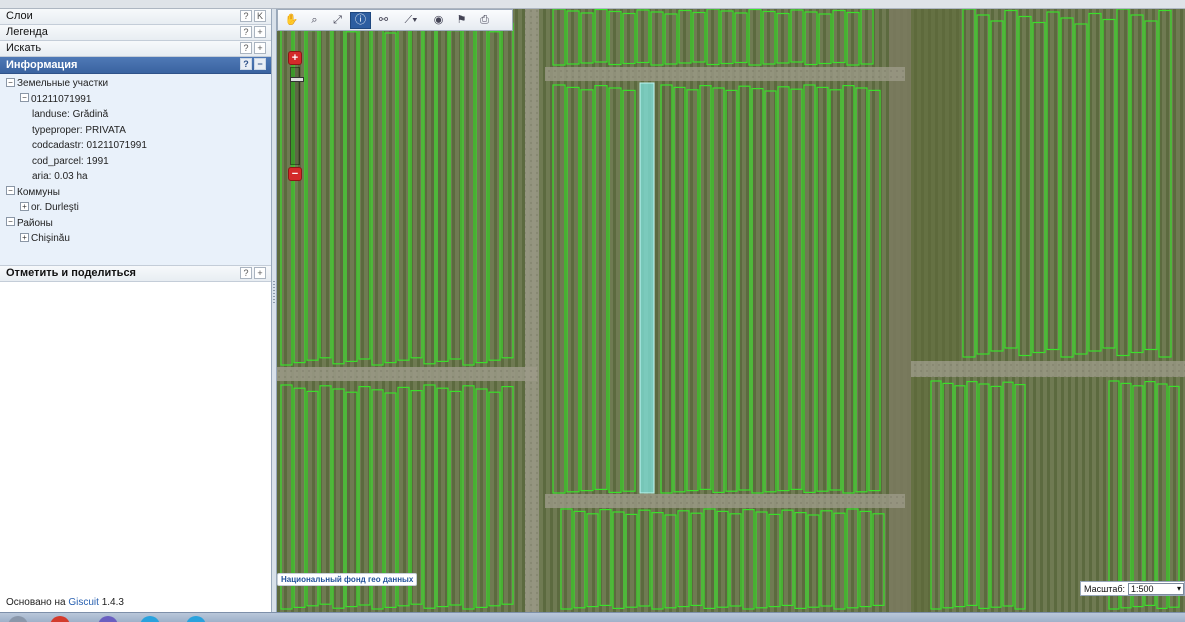 The image size is (1185, 622). I want to click on attr-aria: aria: 0.03 ha, so click(60, 176).